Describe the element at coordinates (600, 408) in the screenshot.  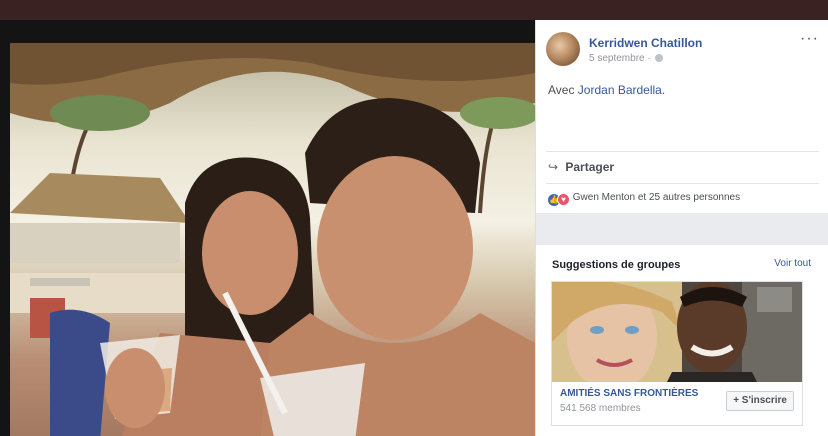
I see `group-member-count: 541 568 membres` at that location.